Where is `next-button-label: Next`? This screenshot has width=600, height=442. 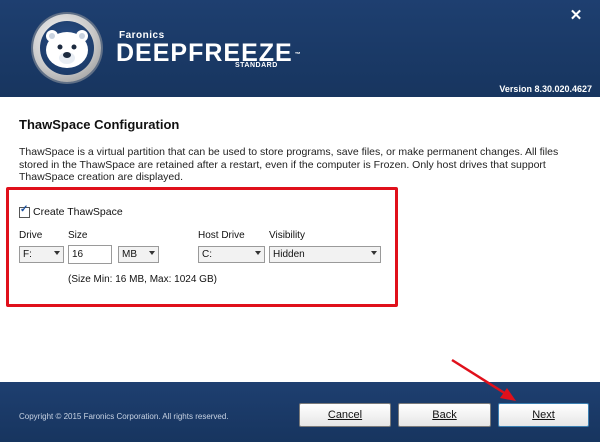 next-button-label: Next is located at coordinates (543, 415).